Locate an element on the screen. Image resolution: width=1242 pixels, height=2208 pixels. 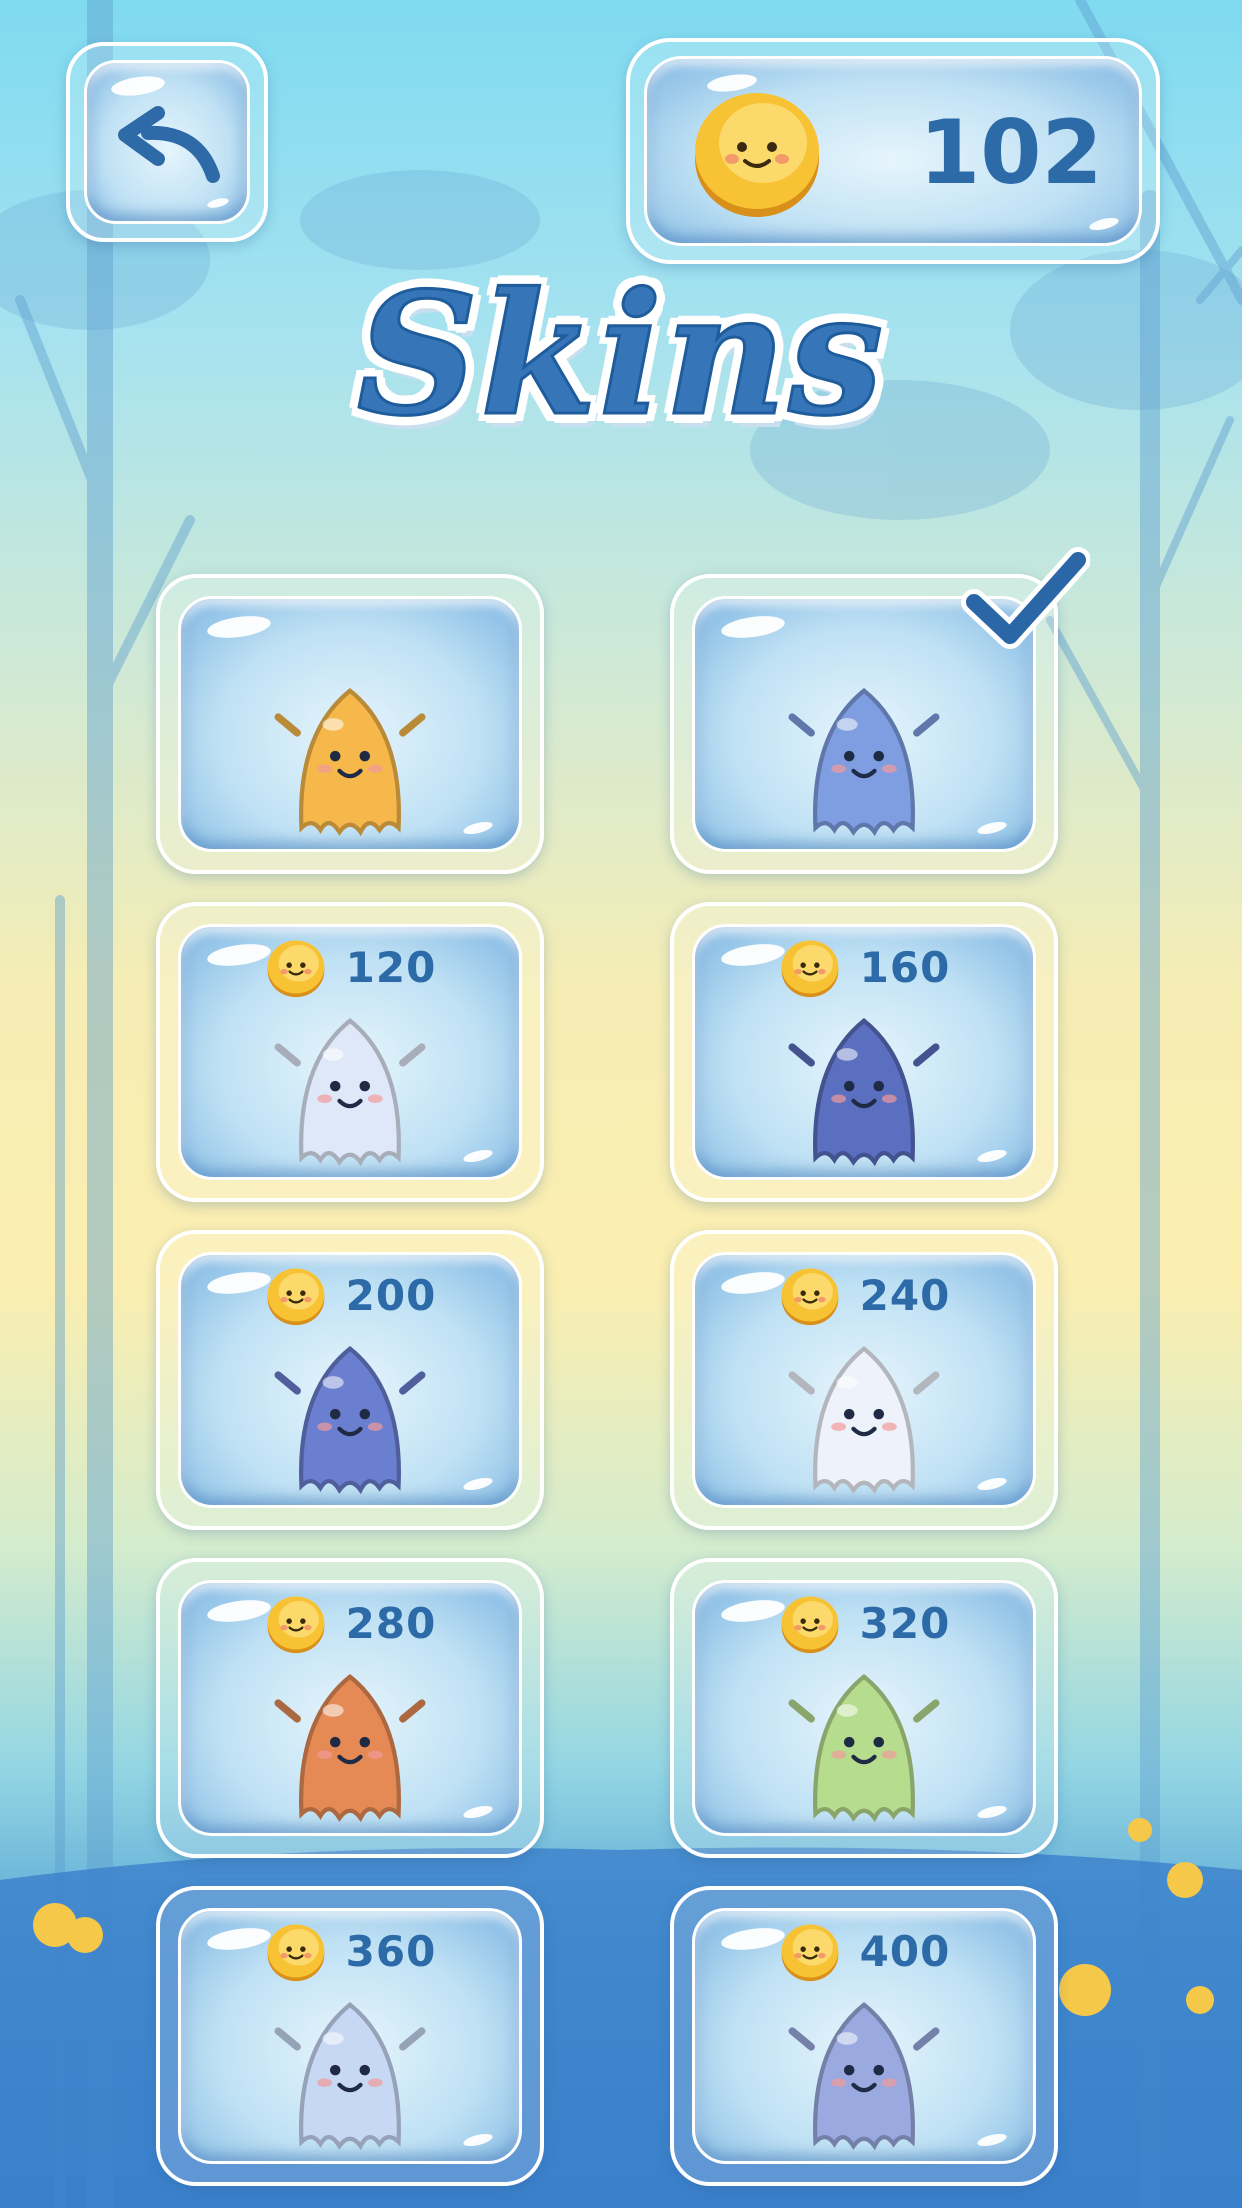
skin-price-label: 320 is located at coordinates (905, 1623).